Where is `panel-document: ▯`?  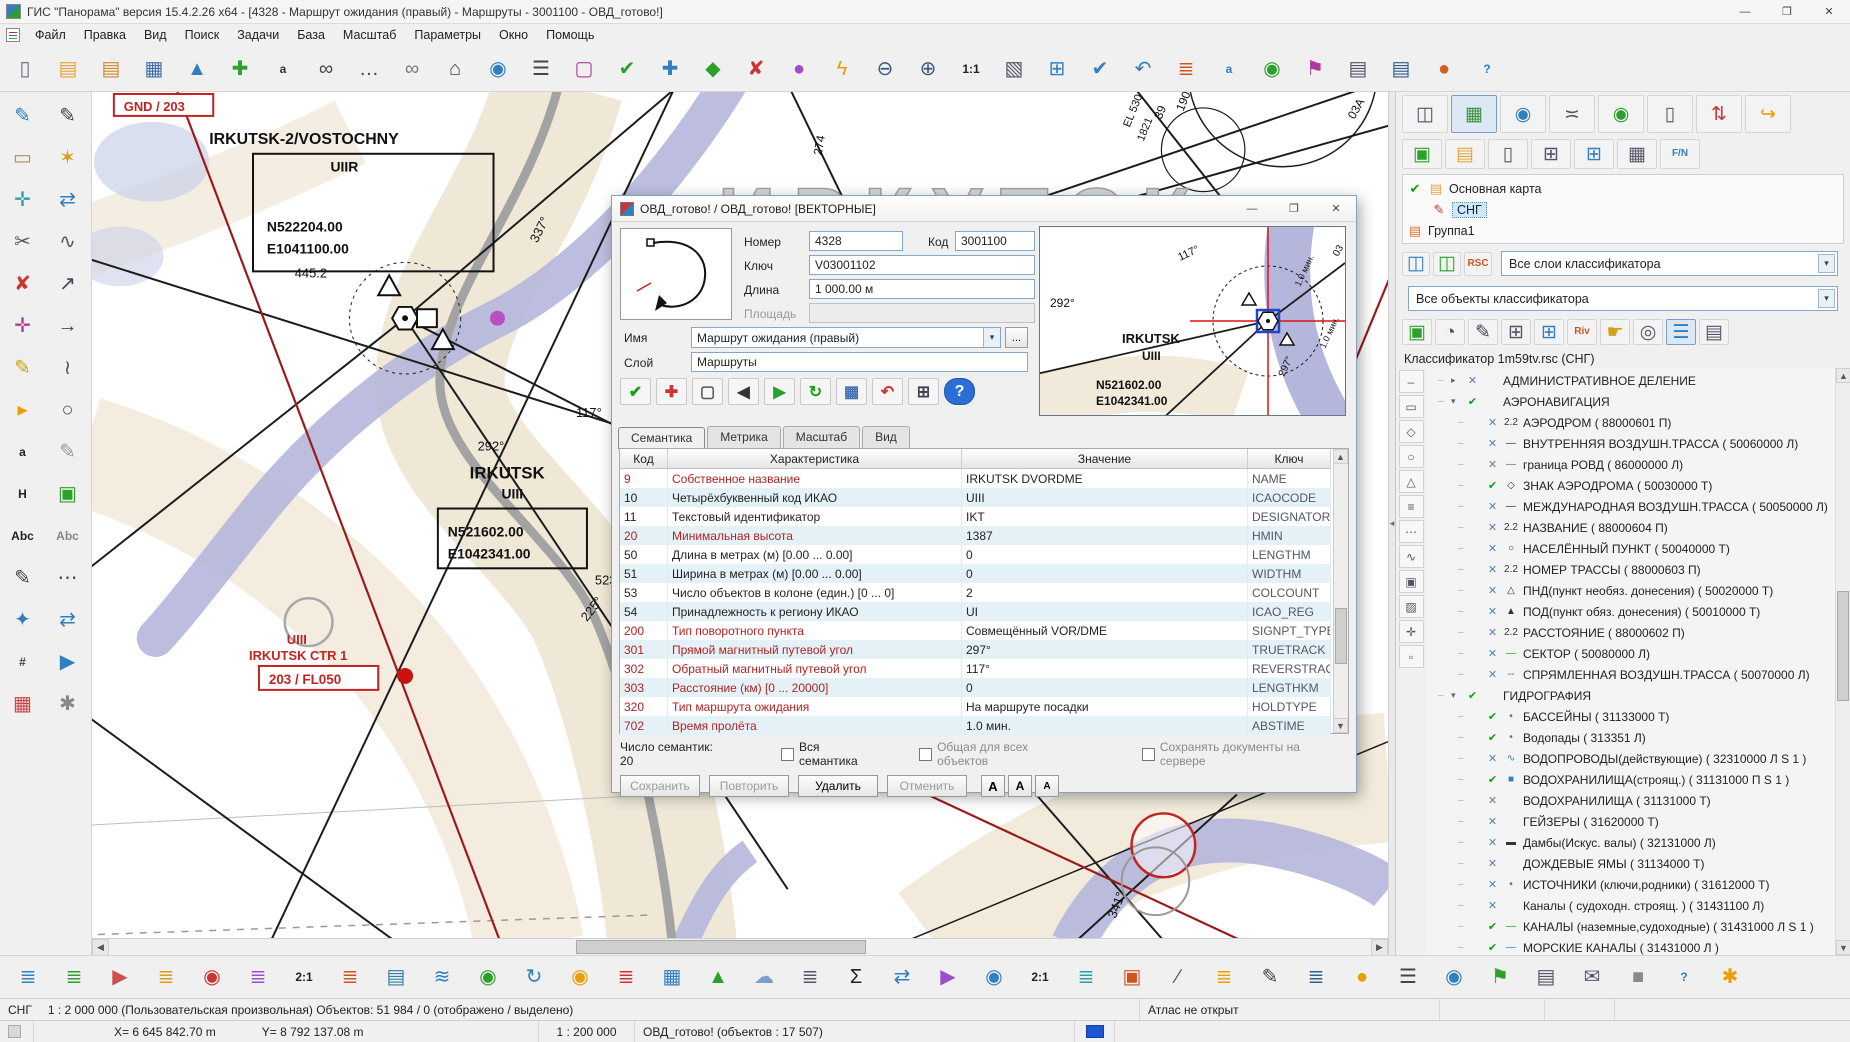
panel-document: ▯ is located at coordinates (1670, 114).